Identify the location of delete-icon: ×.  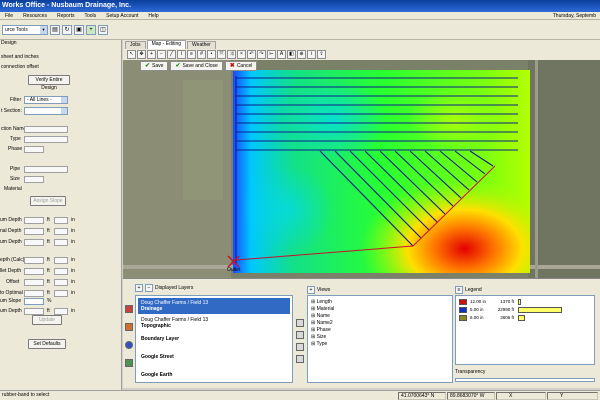
(241, 54).